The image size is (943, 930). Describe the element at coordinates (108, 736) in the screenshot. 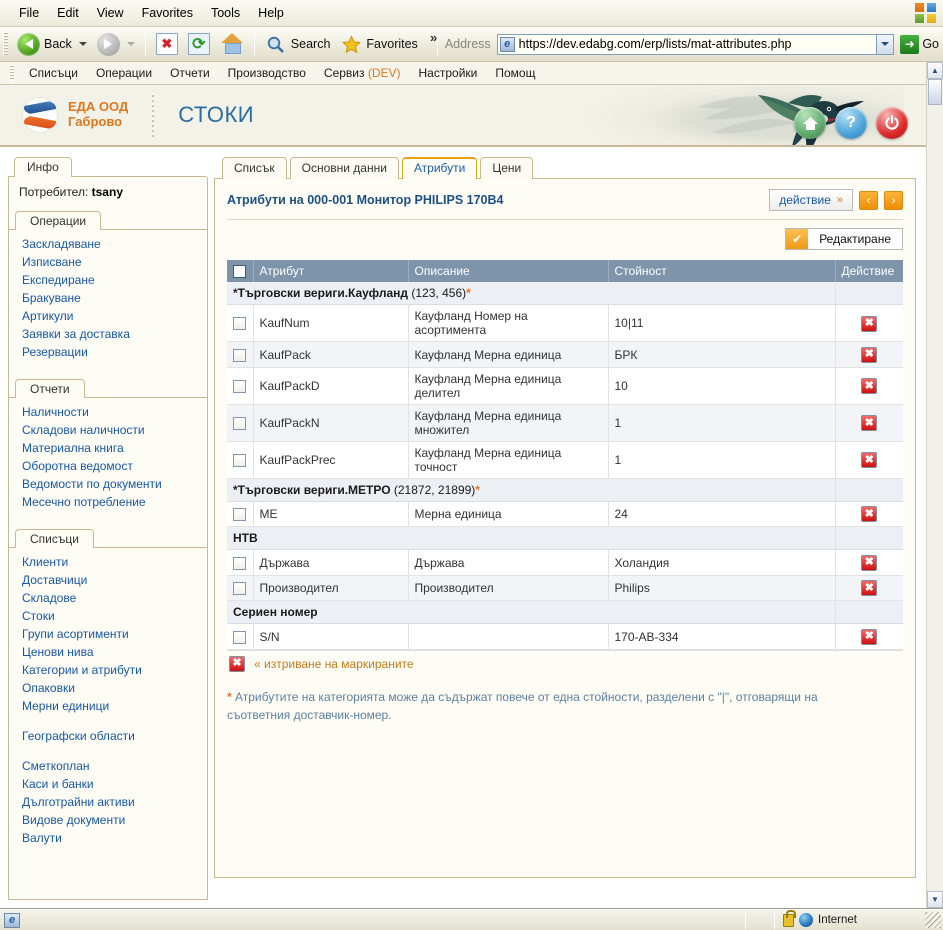

I see `sidebar-item-geografski-oblasti: Географски области` at that location.